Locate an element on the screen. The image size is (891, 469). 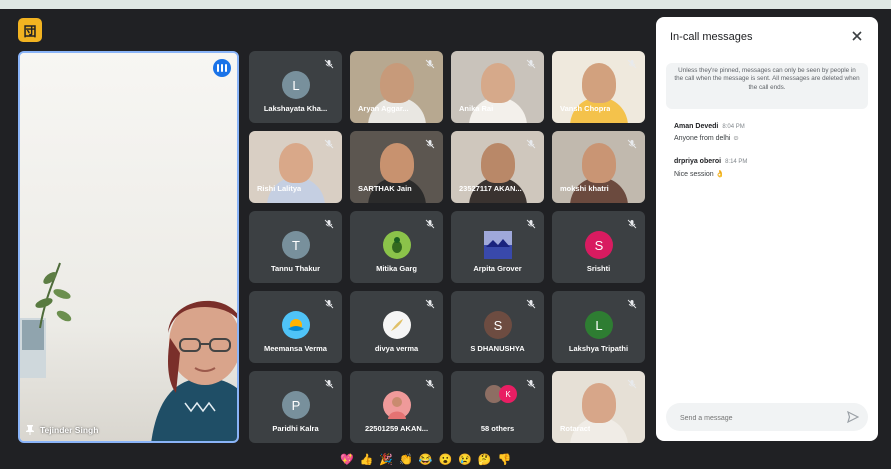
participant-name: Mitika Garg is located at coordinates (396, 268).